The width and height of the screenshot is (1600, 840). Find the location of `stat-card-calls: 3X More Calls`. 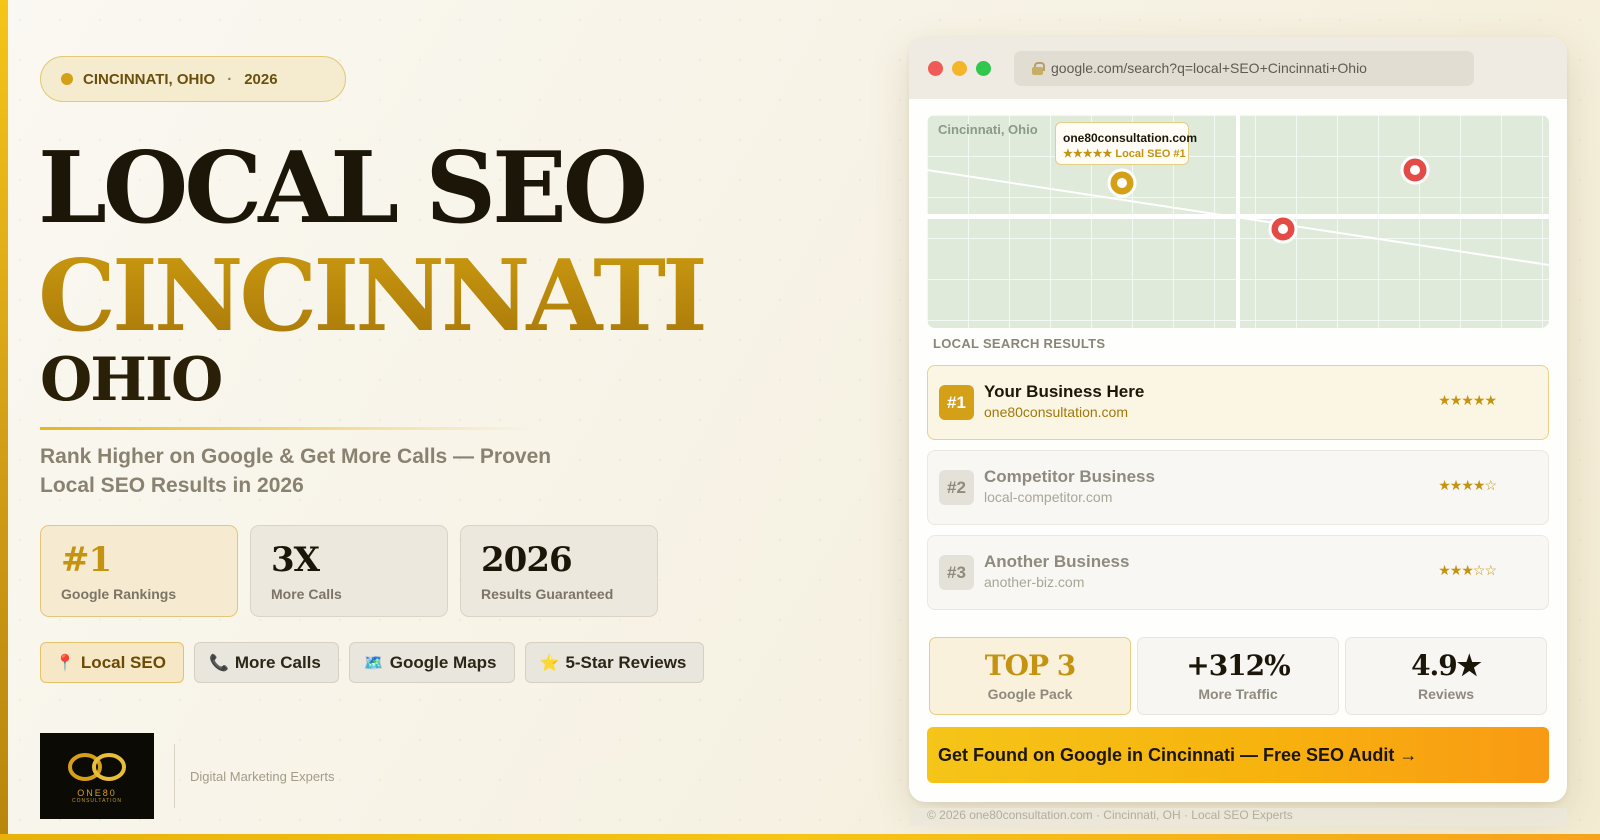

stat-card-calls: 3X More Calls is located at coordinates (349, 571).